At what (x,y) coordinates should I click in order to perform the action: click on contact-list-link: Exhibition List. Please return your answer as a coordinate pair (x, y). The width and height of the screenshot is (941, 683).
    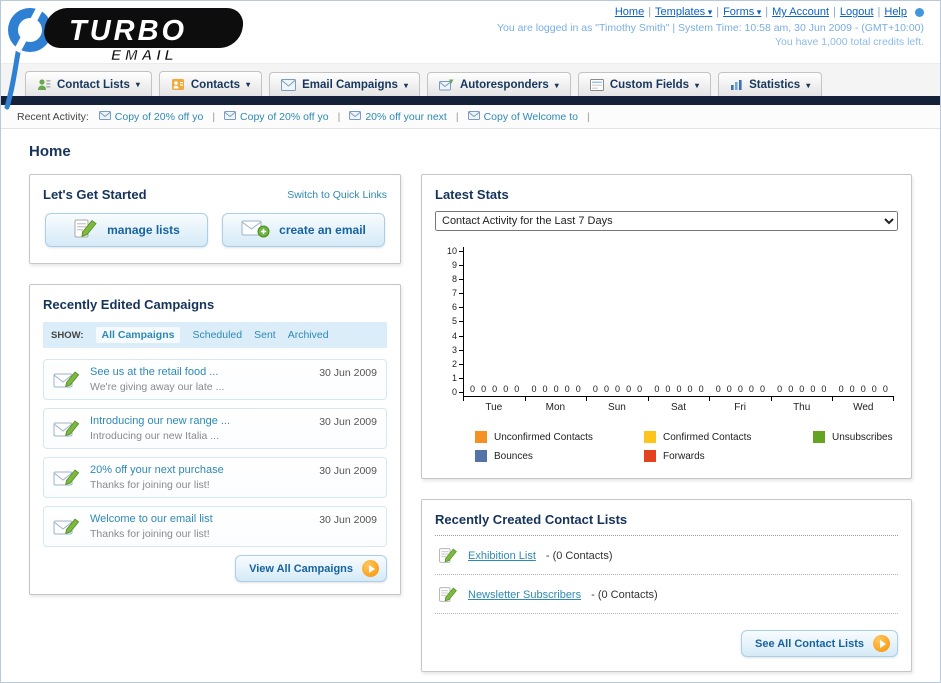
    Looking at the image, I should click on (502, 556).